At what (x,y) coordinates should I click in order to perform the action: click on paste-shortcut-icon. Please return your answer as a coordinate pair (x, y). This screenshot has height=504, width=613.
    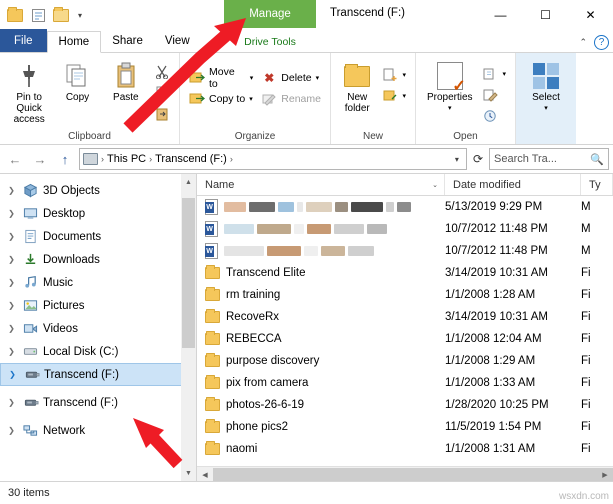
    Looking at the image, I should click on (162, 114).